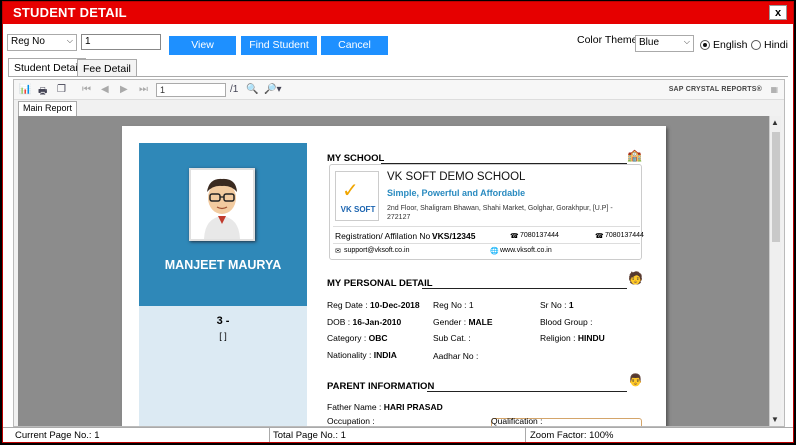  I want to click on cancel-button: Cancel, so click(354, 45).